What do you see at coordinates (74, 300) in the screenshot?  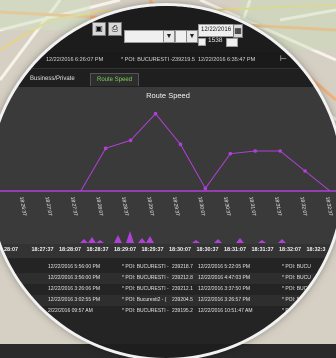 I see `table-cell: 12/22/2016 3:02:55 PM` at bounding box center [74, 300].